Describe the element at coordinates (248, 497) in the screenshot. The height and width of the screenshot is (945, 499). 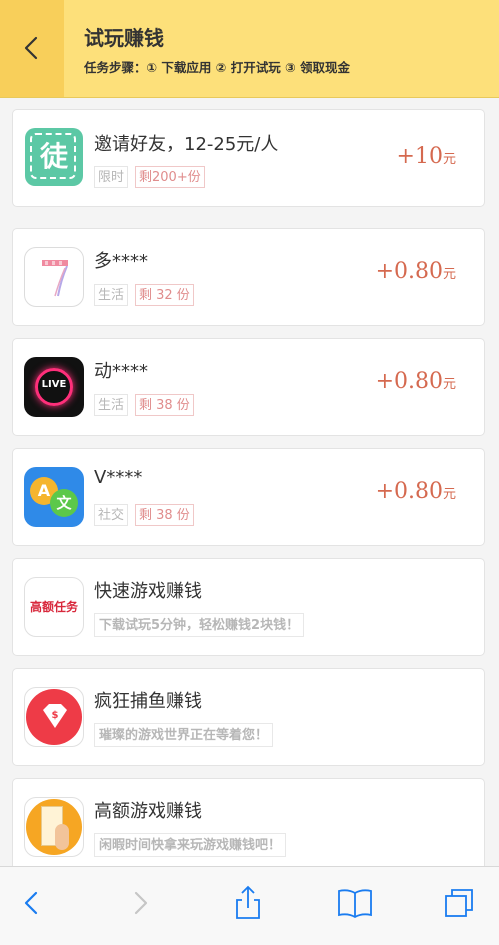
I see `task-card: A 文 V**** 社交 剩 38 份 +0.80元` at that location.